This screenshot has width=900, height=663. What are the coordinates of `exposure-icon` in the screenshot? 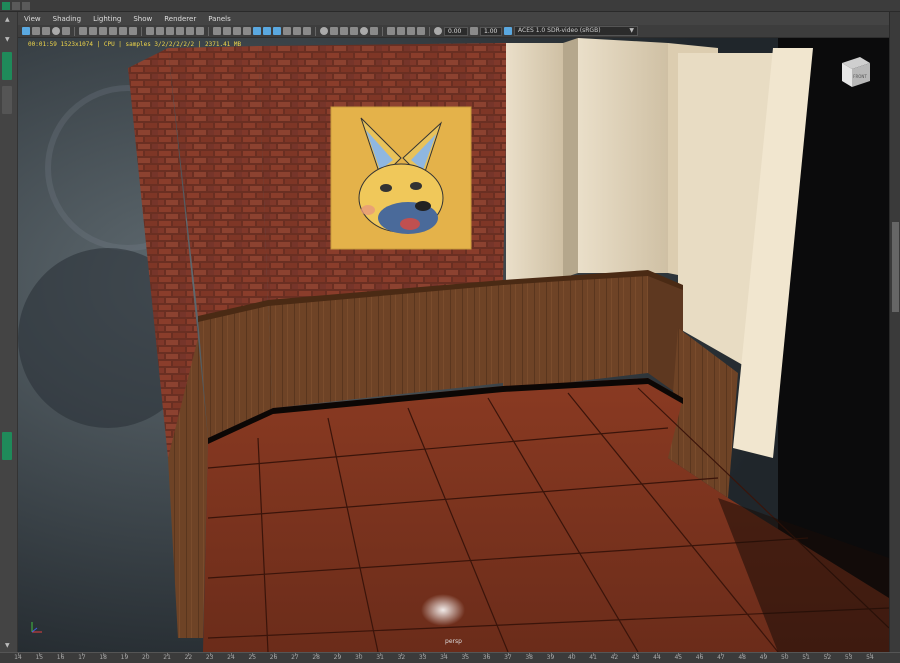 It's located at (438, 31).